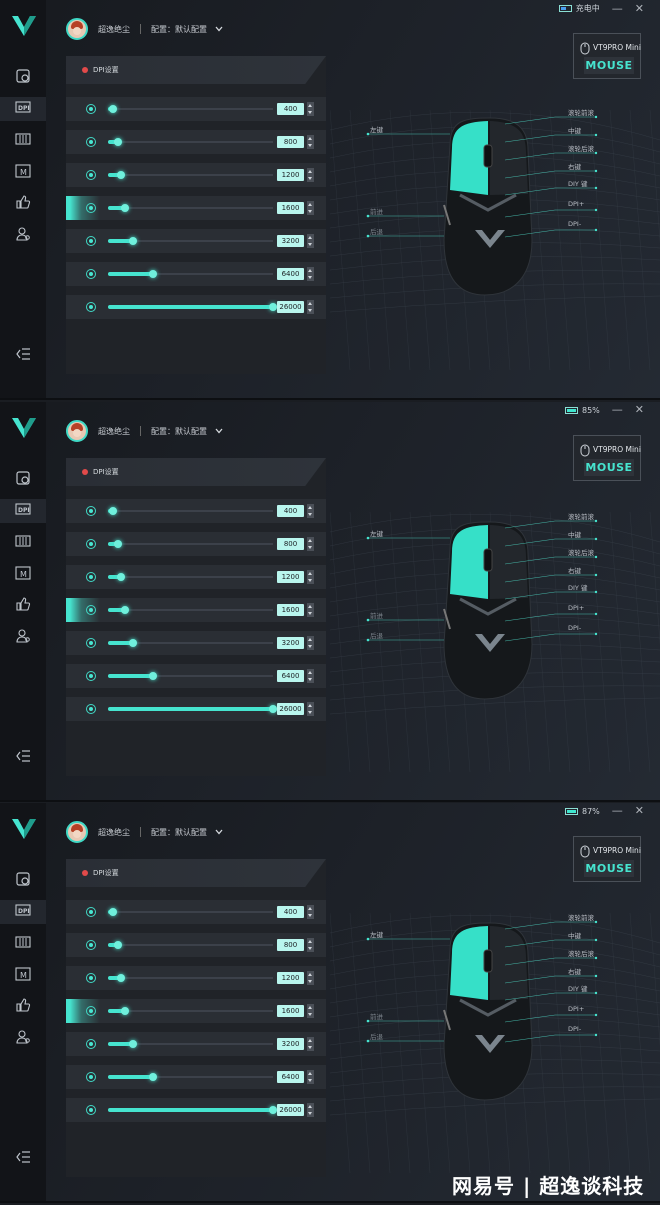 The width and height of the screenshot is (660, 1205). What do you see at coordinates (23, 141) in the screenshot?
I see `sidebar-item-eq` at bounding box center [23, 141].